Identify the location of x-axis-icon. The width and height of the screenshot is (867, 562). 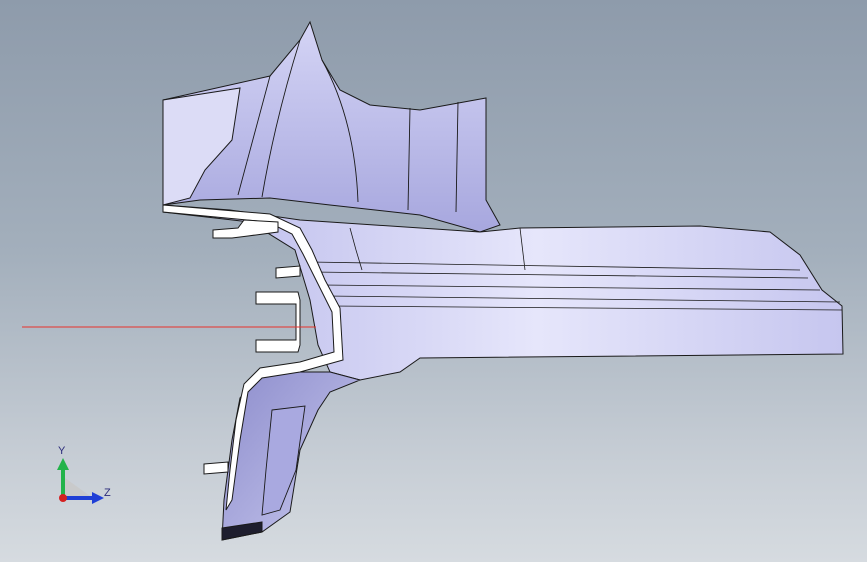
(63, 498).